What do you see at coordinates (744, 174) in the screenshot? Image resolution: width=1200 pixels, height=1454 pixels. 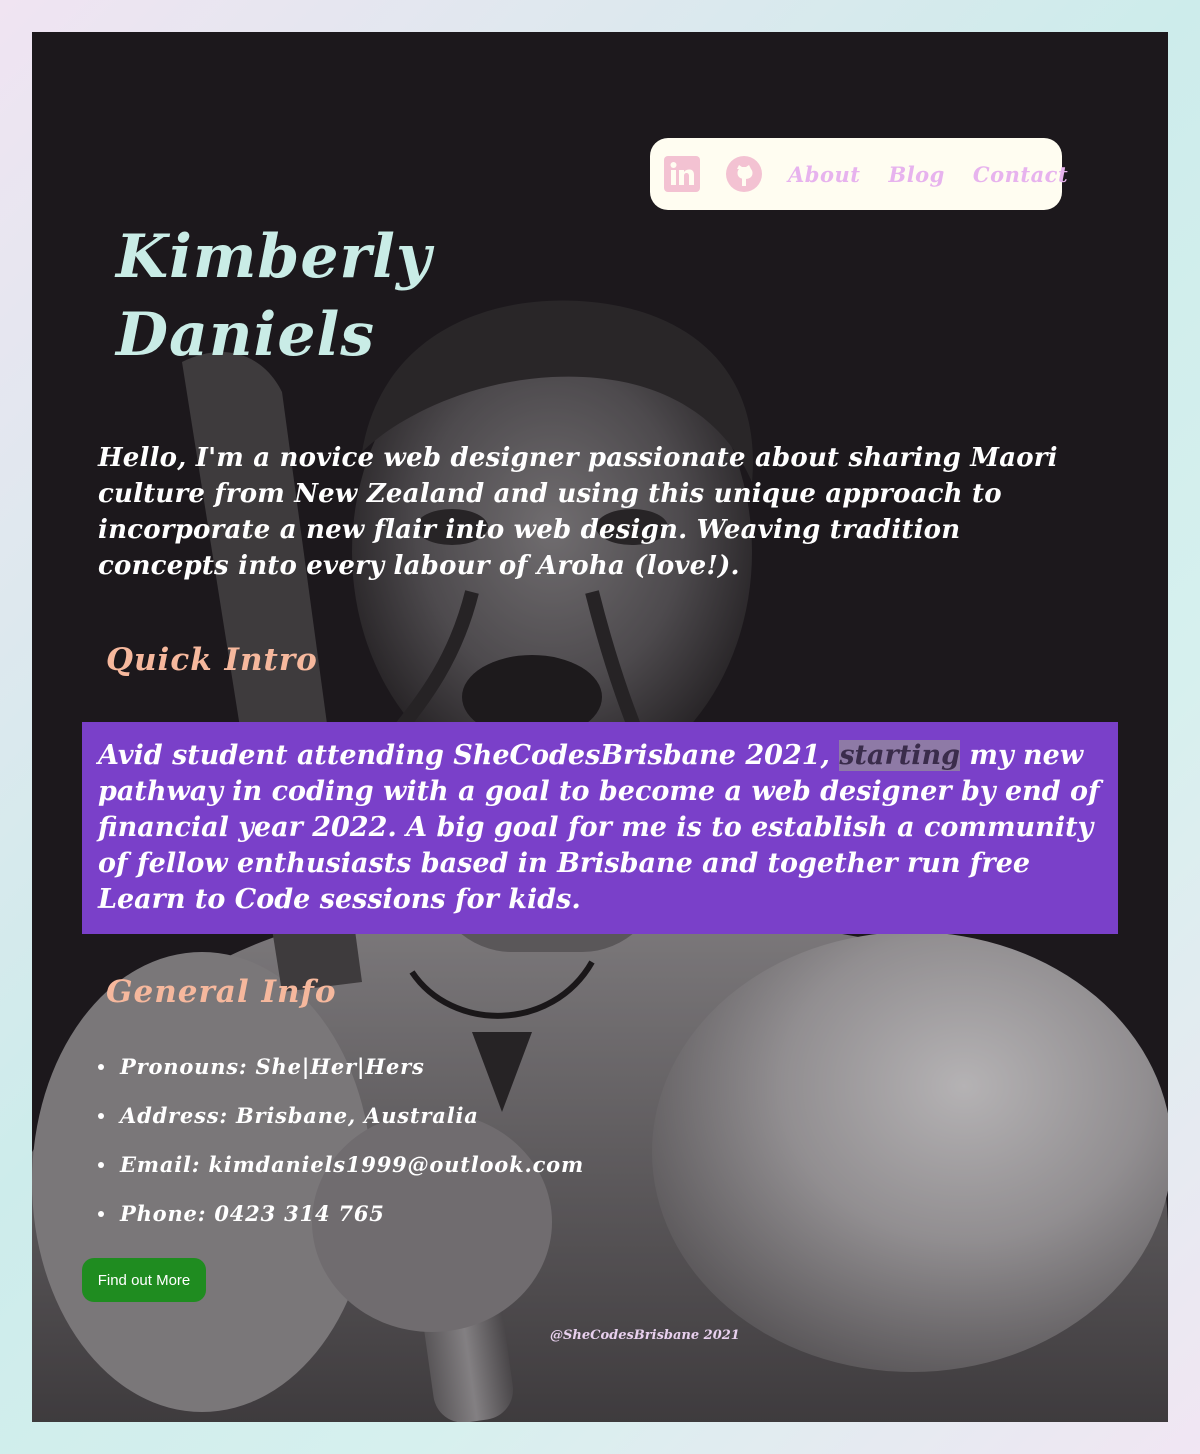 I see `github-icon` at bounding box center [744, 174].